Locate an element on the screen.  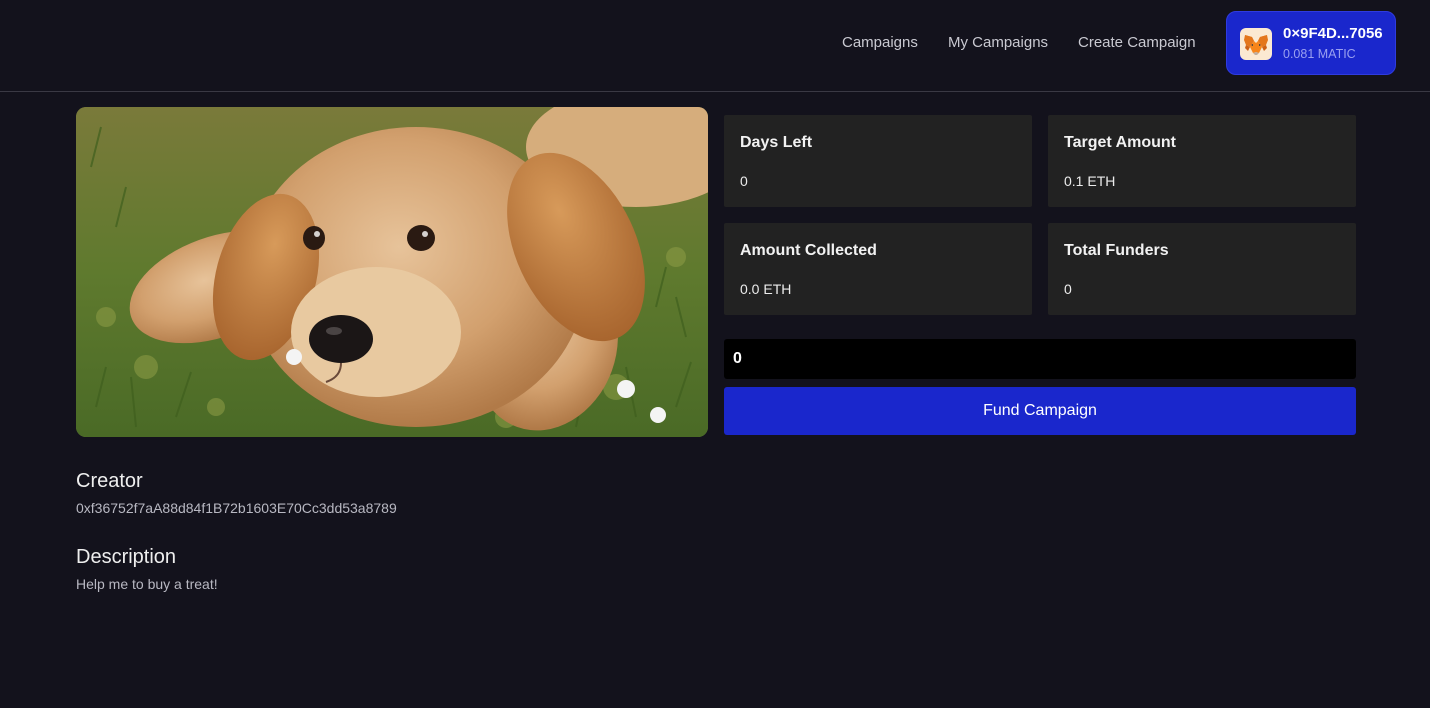
stat-value: 0.1 ETH is located at coordinates (1090, 181).